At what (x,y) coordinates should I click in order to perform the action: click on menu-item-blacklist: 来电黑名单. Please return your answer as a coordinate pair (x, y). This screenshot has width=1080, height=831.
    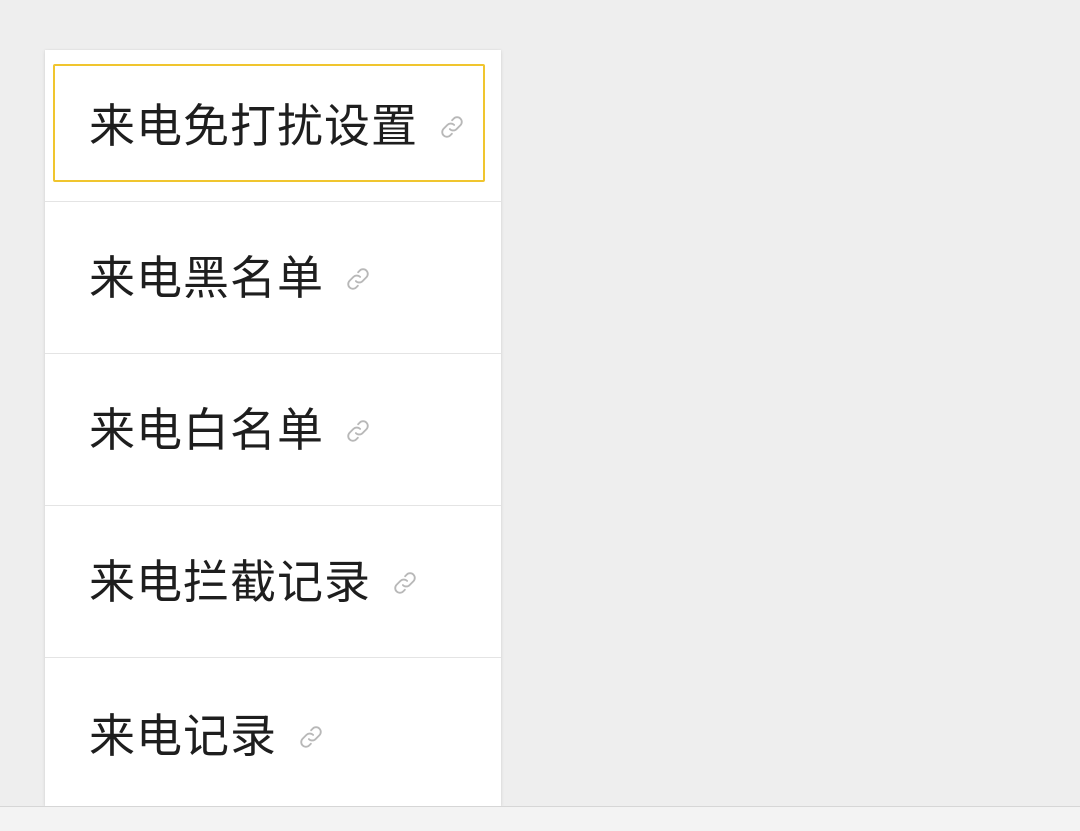
    Looking at the image, I should click on (273, 278).